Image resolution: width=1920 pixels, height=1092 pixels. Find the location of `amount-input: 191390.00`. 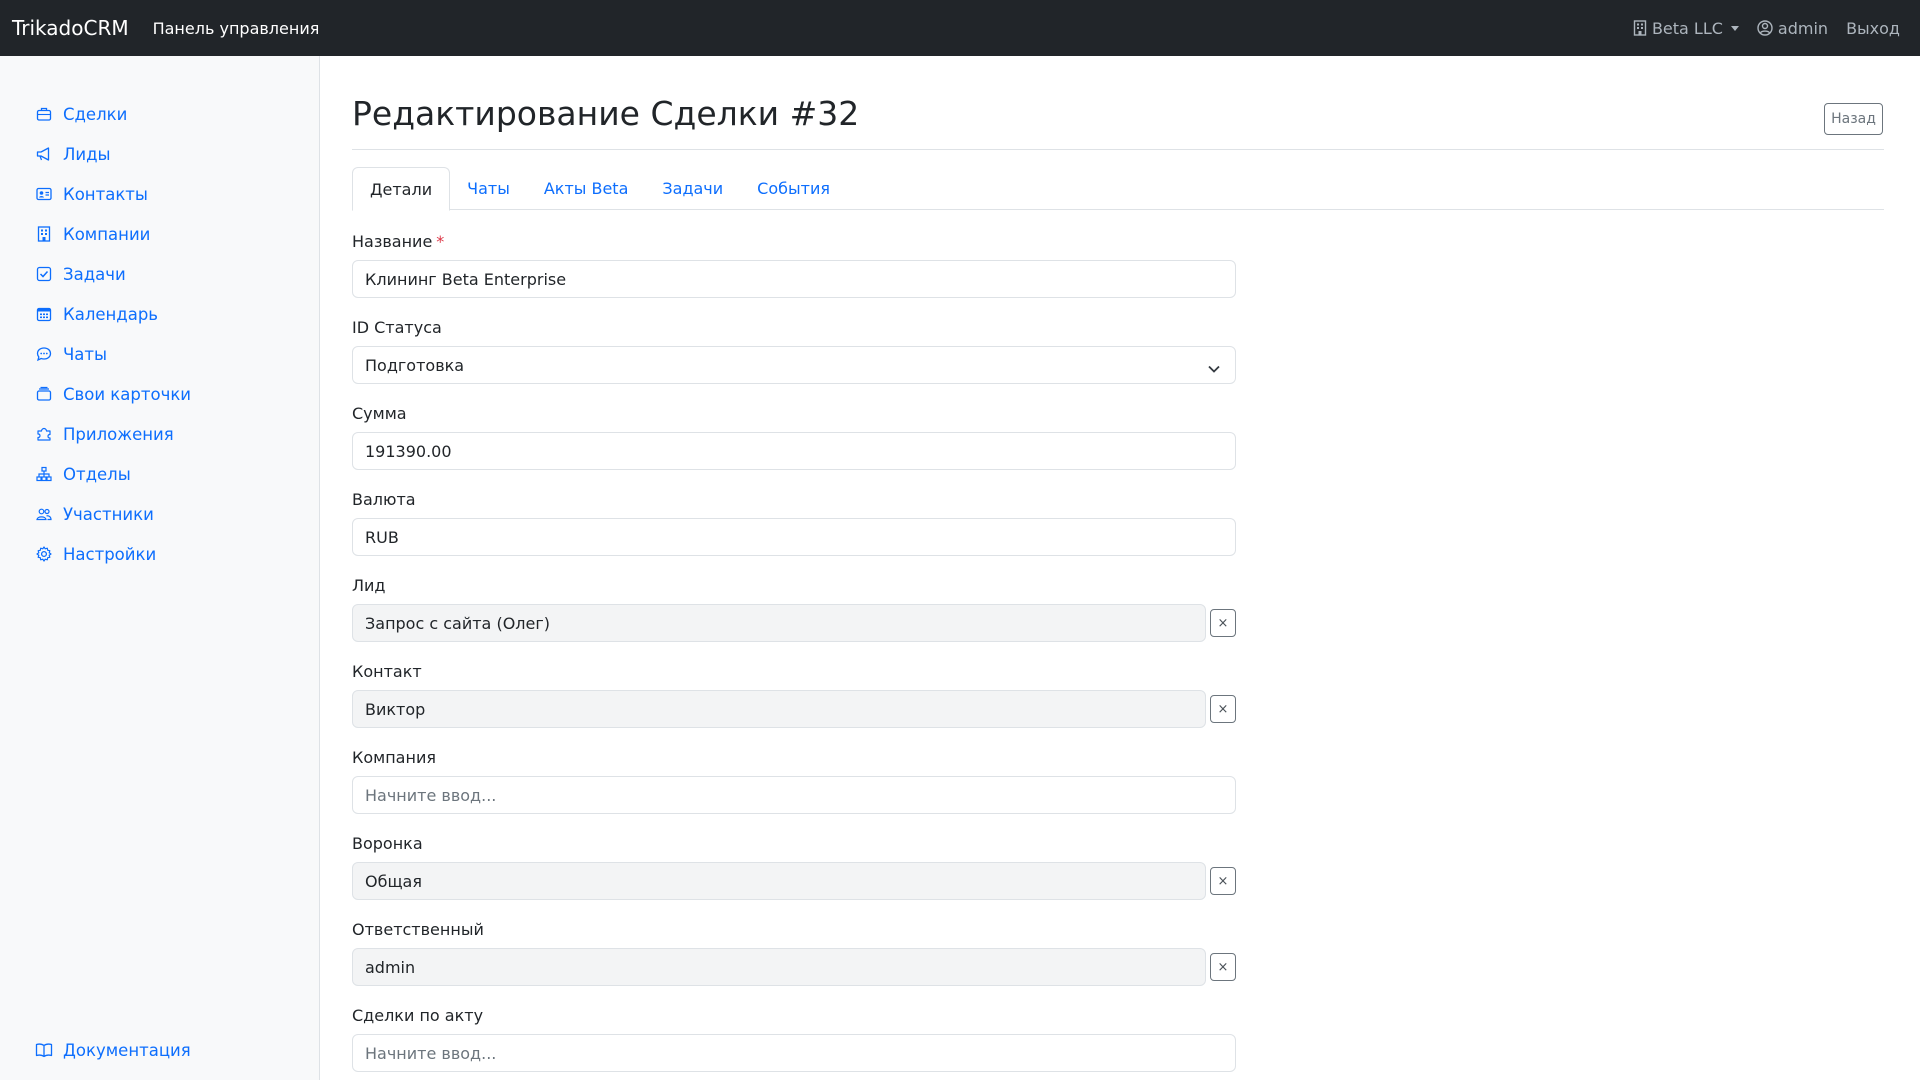

amount-input: 191390.00 is located at coordinates (794, 451).